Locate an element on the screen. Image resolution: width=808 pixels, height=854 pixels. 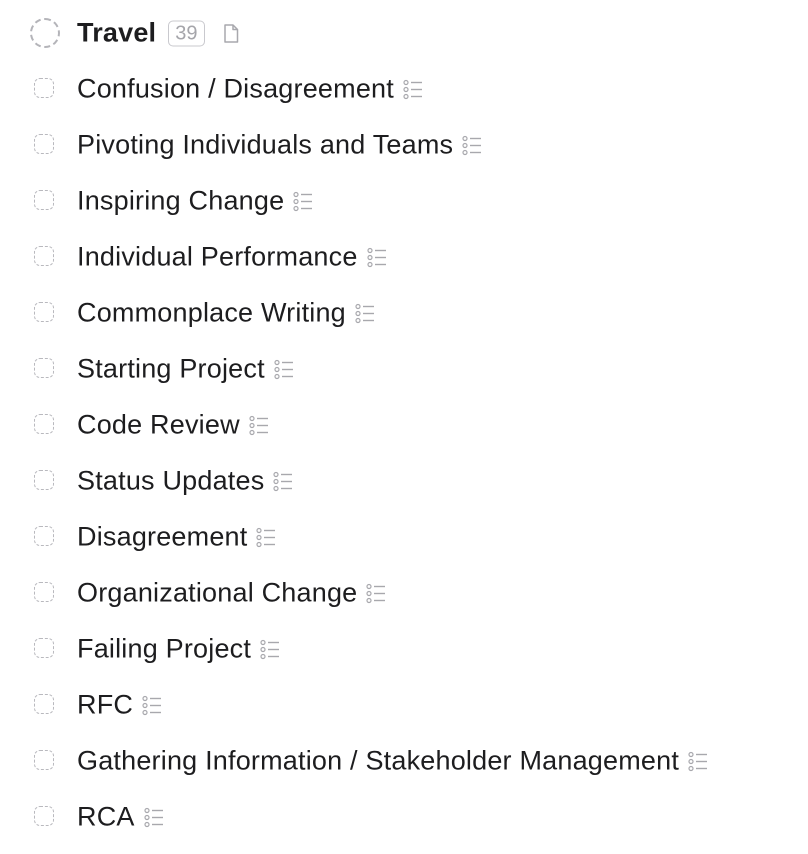
task-title-group: Individual Performance is located at coordinates (232, 257).